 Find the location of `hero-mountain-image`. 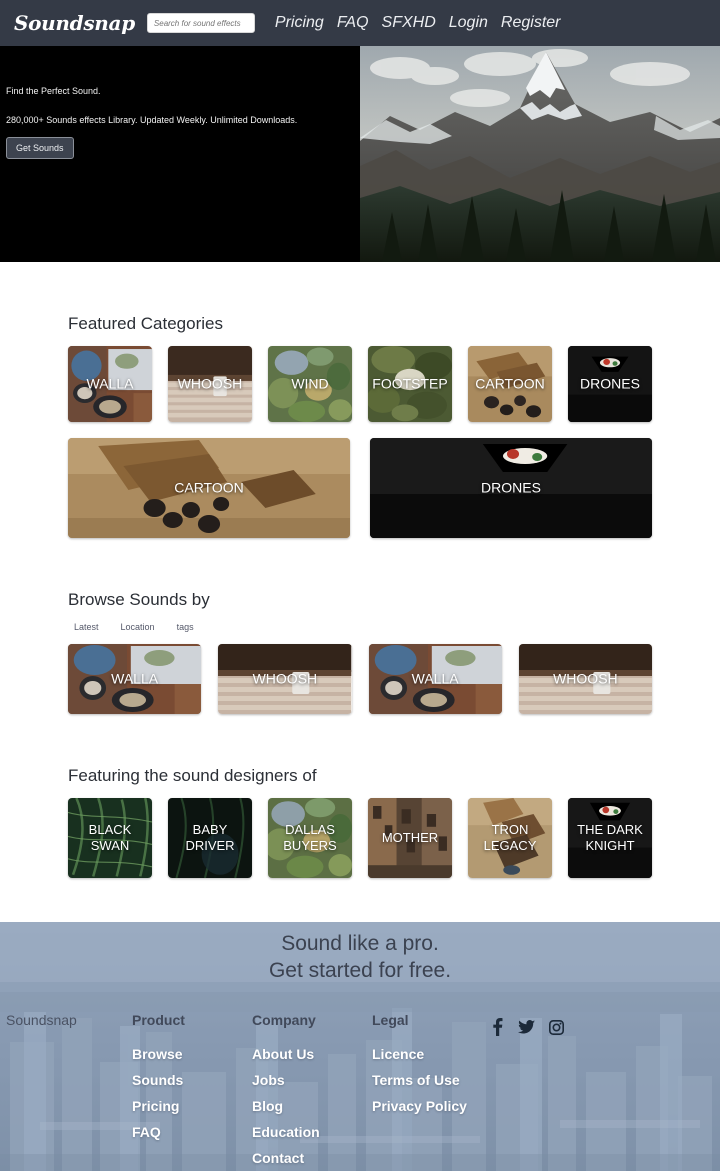

hero-mountain-image is located at coordinates (540, 154).